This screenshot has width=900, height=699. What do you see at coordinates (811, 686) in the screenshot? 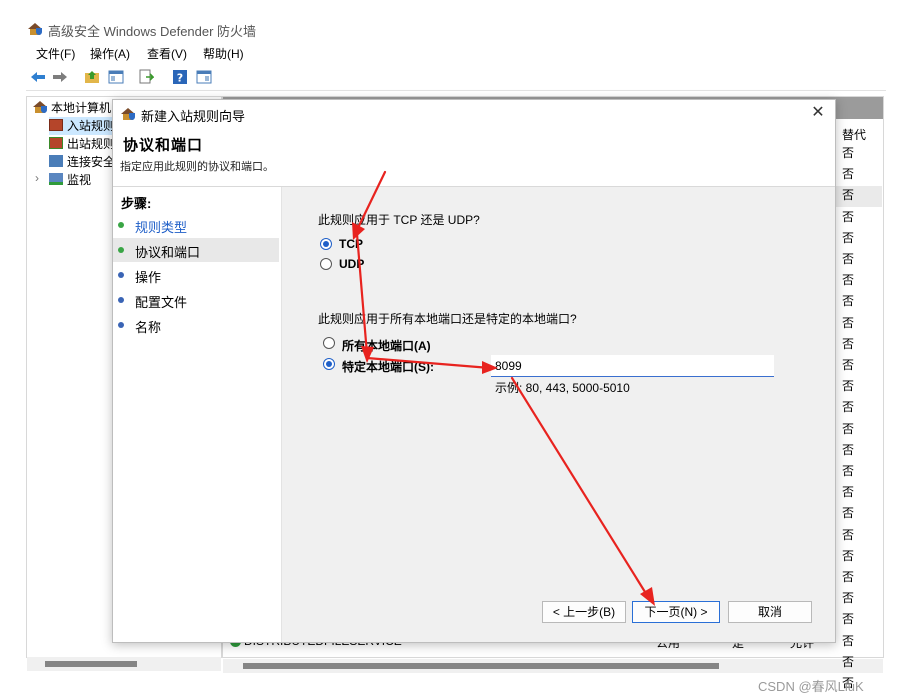
I see `watermark: CSDN @春风LiuK` at bounding box center [811, 686].